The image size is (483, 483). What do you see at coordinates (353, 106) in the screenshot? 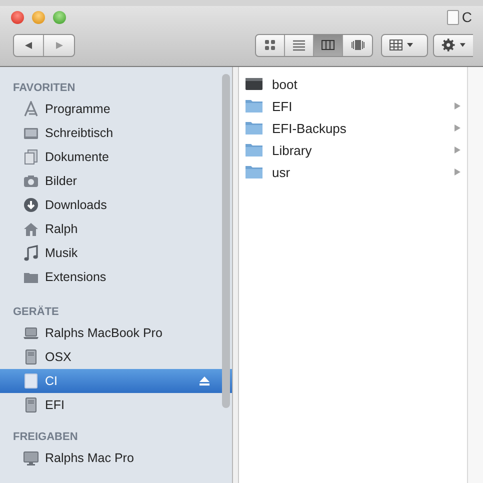
I see `file-row: EFI` at bounding box center [353, 106].